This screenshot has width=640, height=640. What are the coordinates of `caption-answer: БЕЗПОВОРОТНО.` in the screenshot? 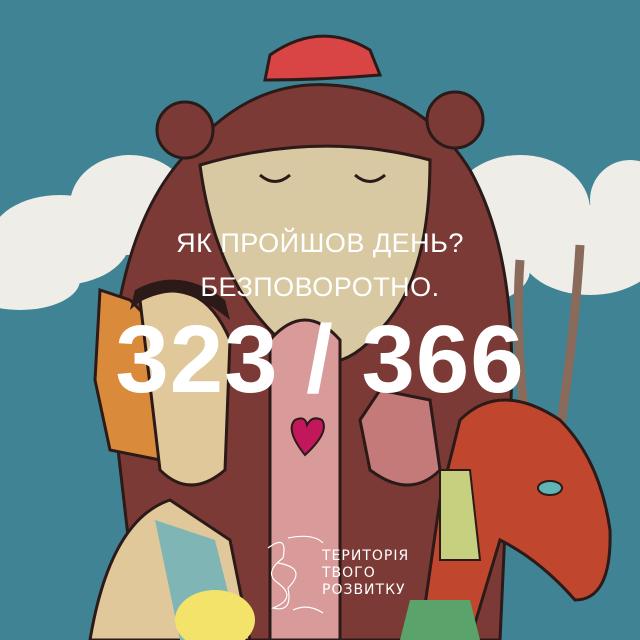 It's located at (320, 287).